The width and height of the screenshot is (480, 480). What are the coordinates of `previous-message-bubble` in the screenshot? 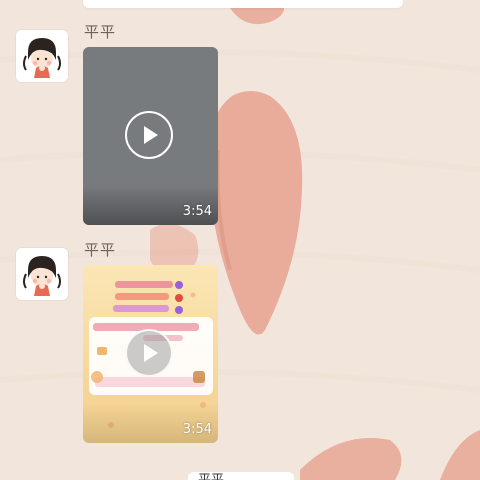 It's located at (243, 4).